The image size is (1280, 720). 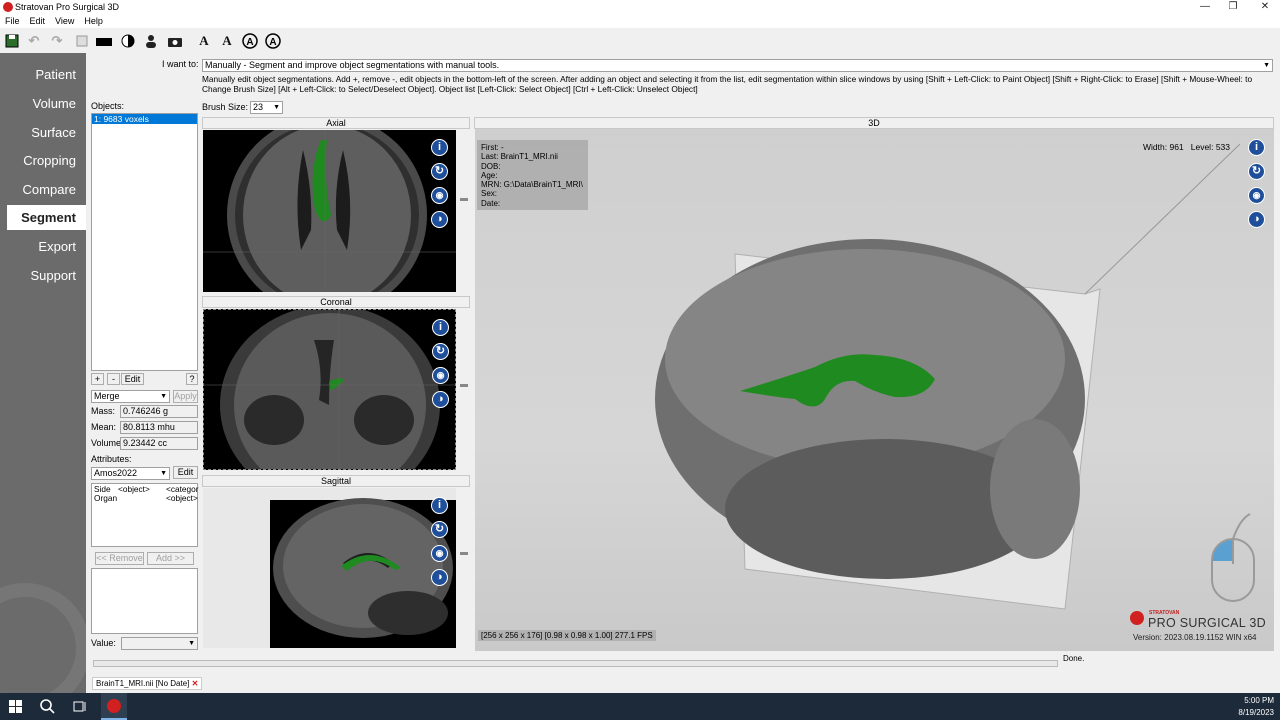 I want to click on nav-compare: Compare, so click(x=49, y=189).